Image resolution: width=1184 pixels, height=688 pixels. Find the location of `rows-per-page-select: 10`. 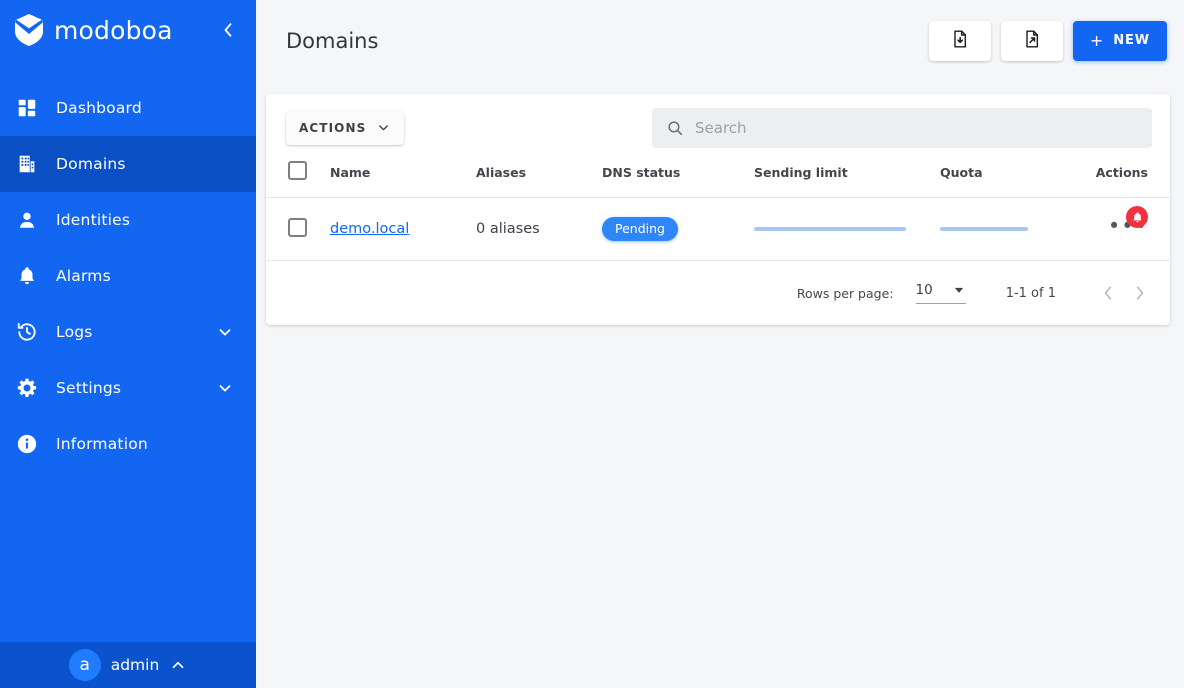

rows-per-page-select: 10 is located at coordinates (940, 293).